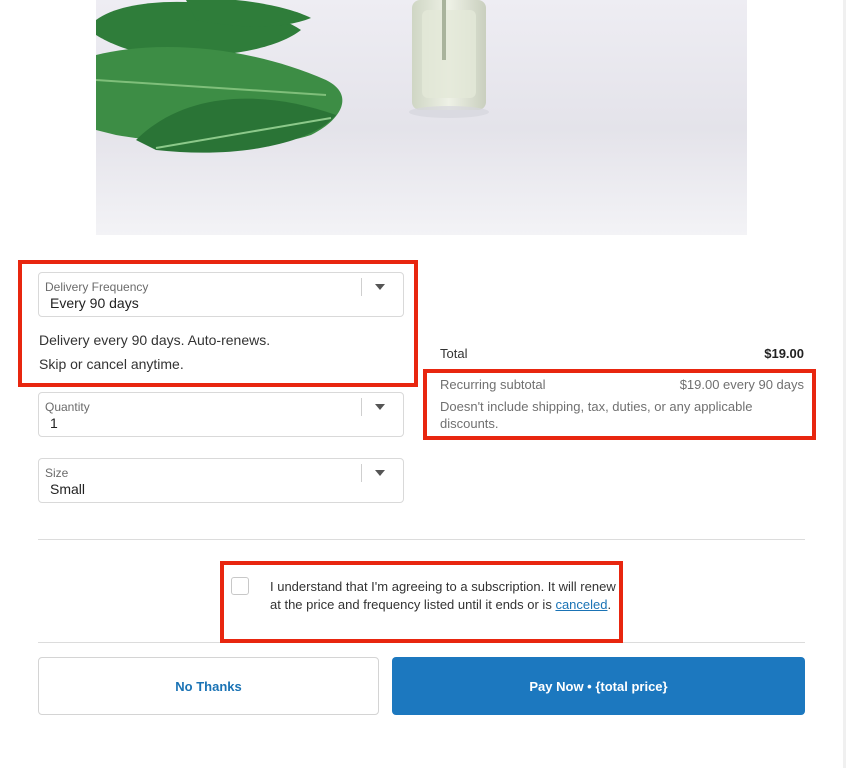 The width and height of the screenshot is (846, 768). What do you see at coordinates (218, 323) in the screenshot?
I see `annotation-box-delivery` at bounding box center [218, 323].